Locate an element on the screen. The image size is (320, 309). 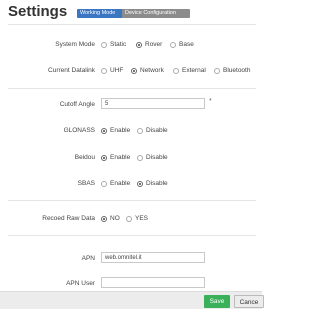
header-divider is located at coordinates (132, 24).